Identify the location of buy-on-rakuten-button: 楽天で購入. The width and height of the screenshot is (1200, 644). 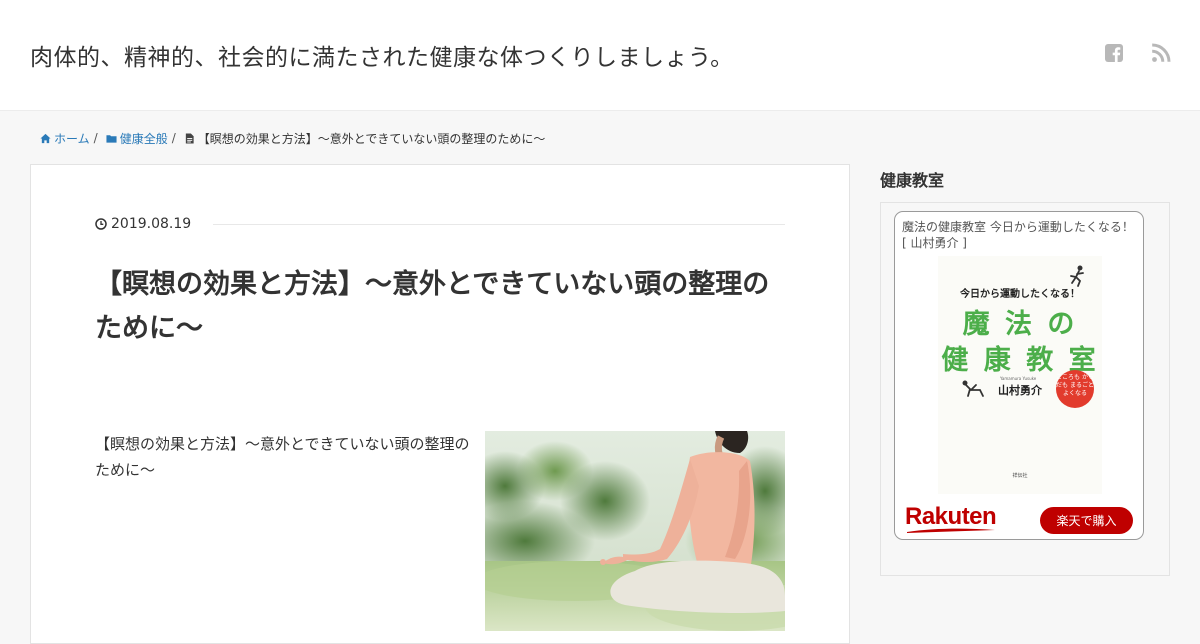
(1086, 520).